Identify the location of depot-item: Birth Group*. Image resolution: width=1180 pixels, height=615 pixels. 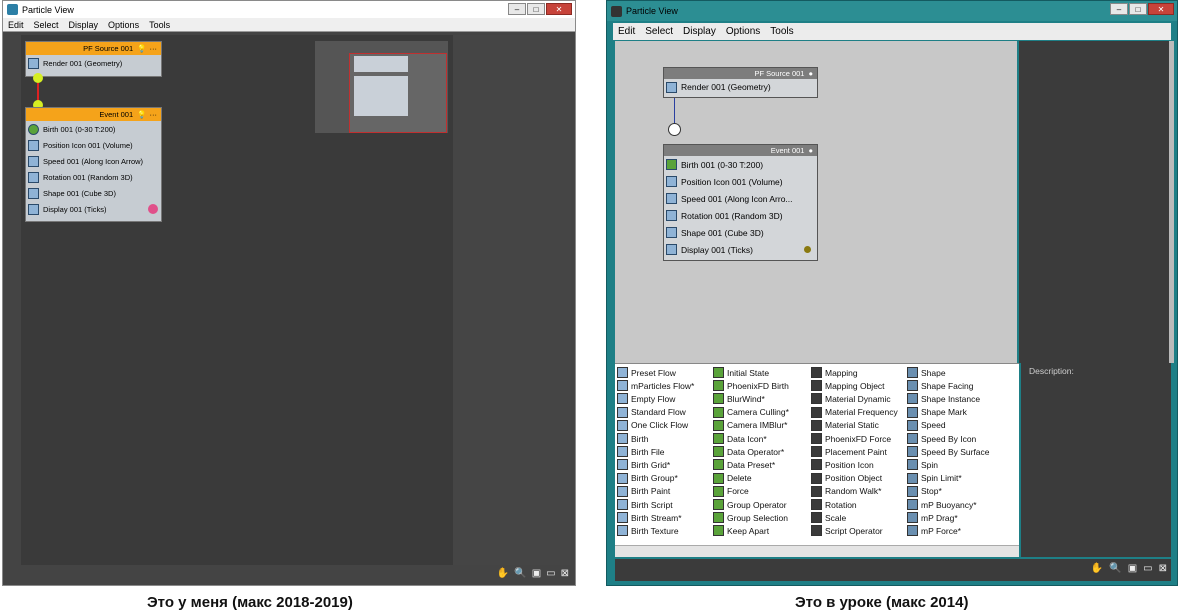
(647, 478).